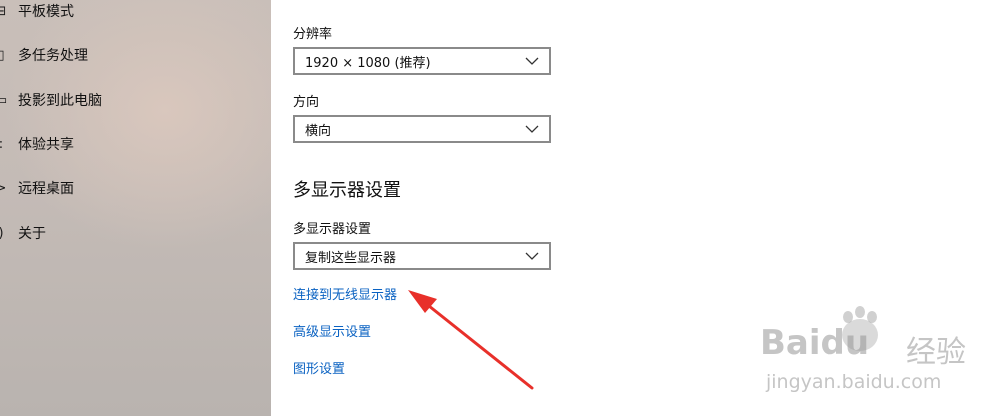 This screenshot has height=416, width=1000. Describe the element at coordinates (422, 256) in the screenshot. I see `multi-display-dropdown: 复制这些显示器` at that location.